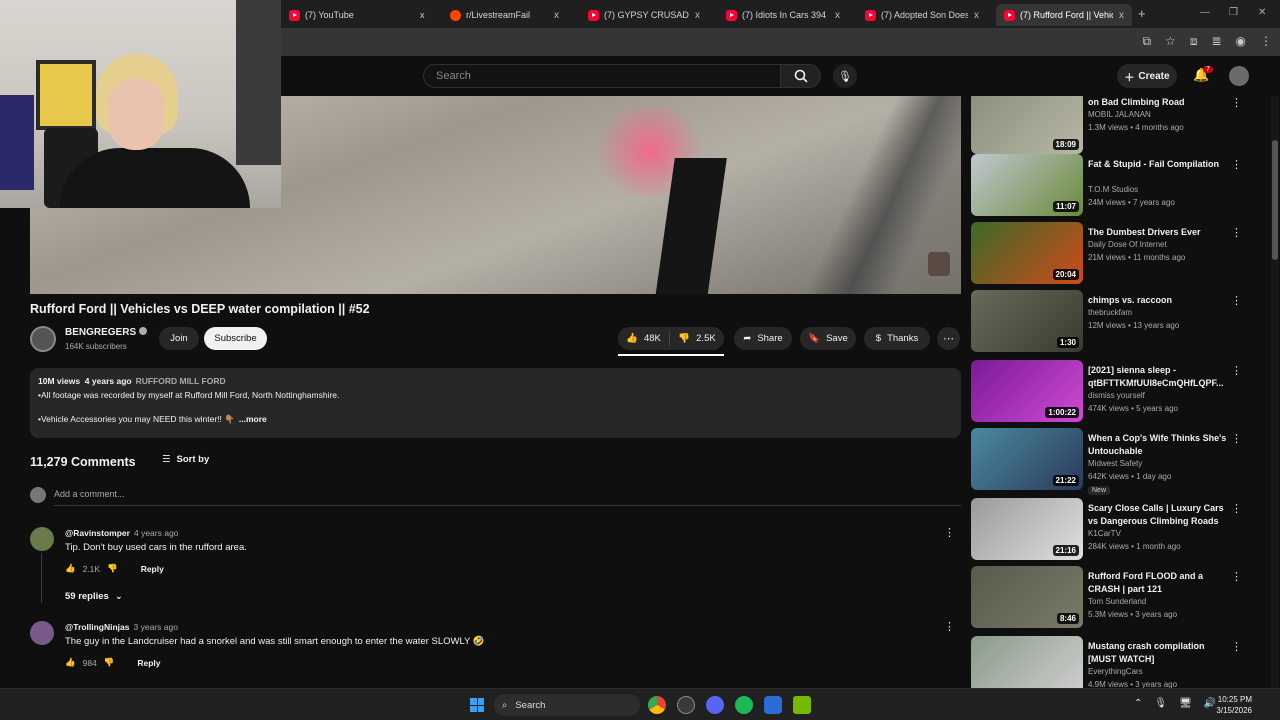 The height and width of the screenshot is (720, 1280). What do you see at coordinates (1027, 662) in the screenshot?
I see `video-thumbnail` at bounding box center [1027, 662].